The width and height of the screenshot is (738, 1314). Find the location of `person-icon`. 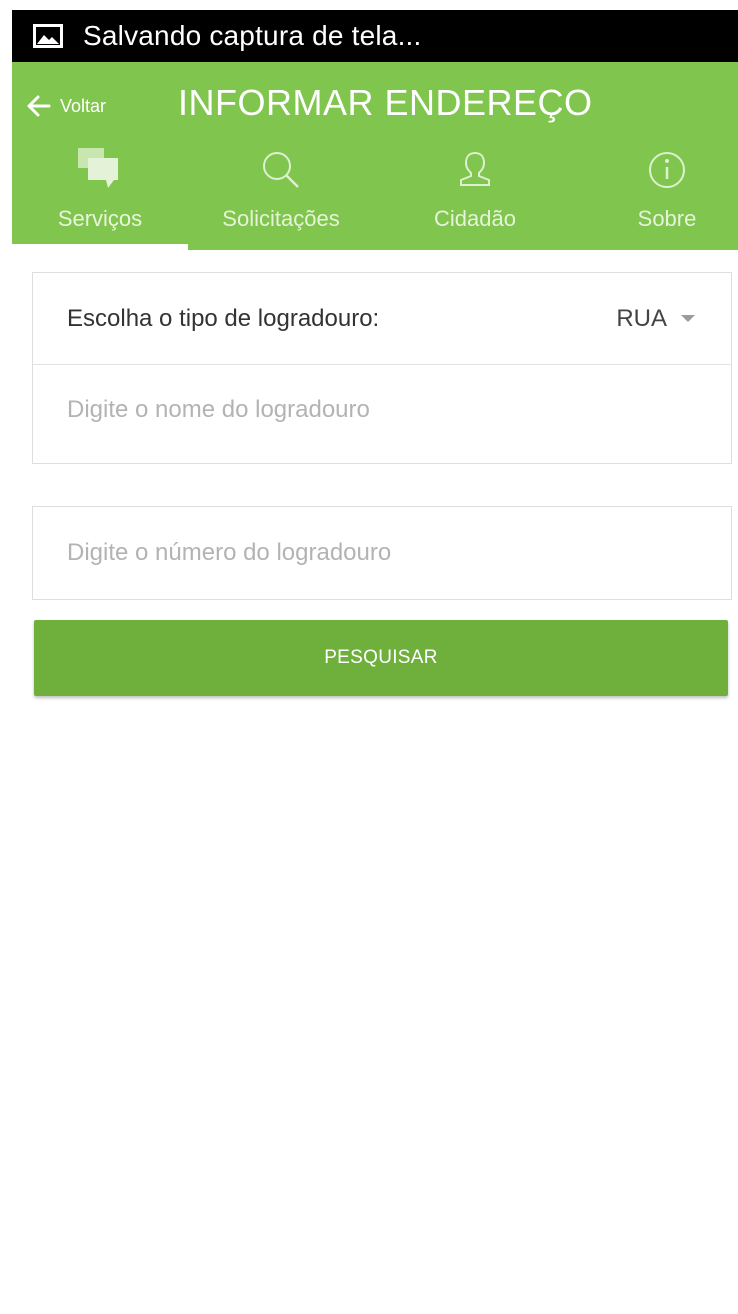

person-icon is located at coordinates (475, 170).